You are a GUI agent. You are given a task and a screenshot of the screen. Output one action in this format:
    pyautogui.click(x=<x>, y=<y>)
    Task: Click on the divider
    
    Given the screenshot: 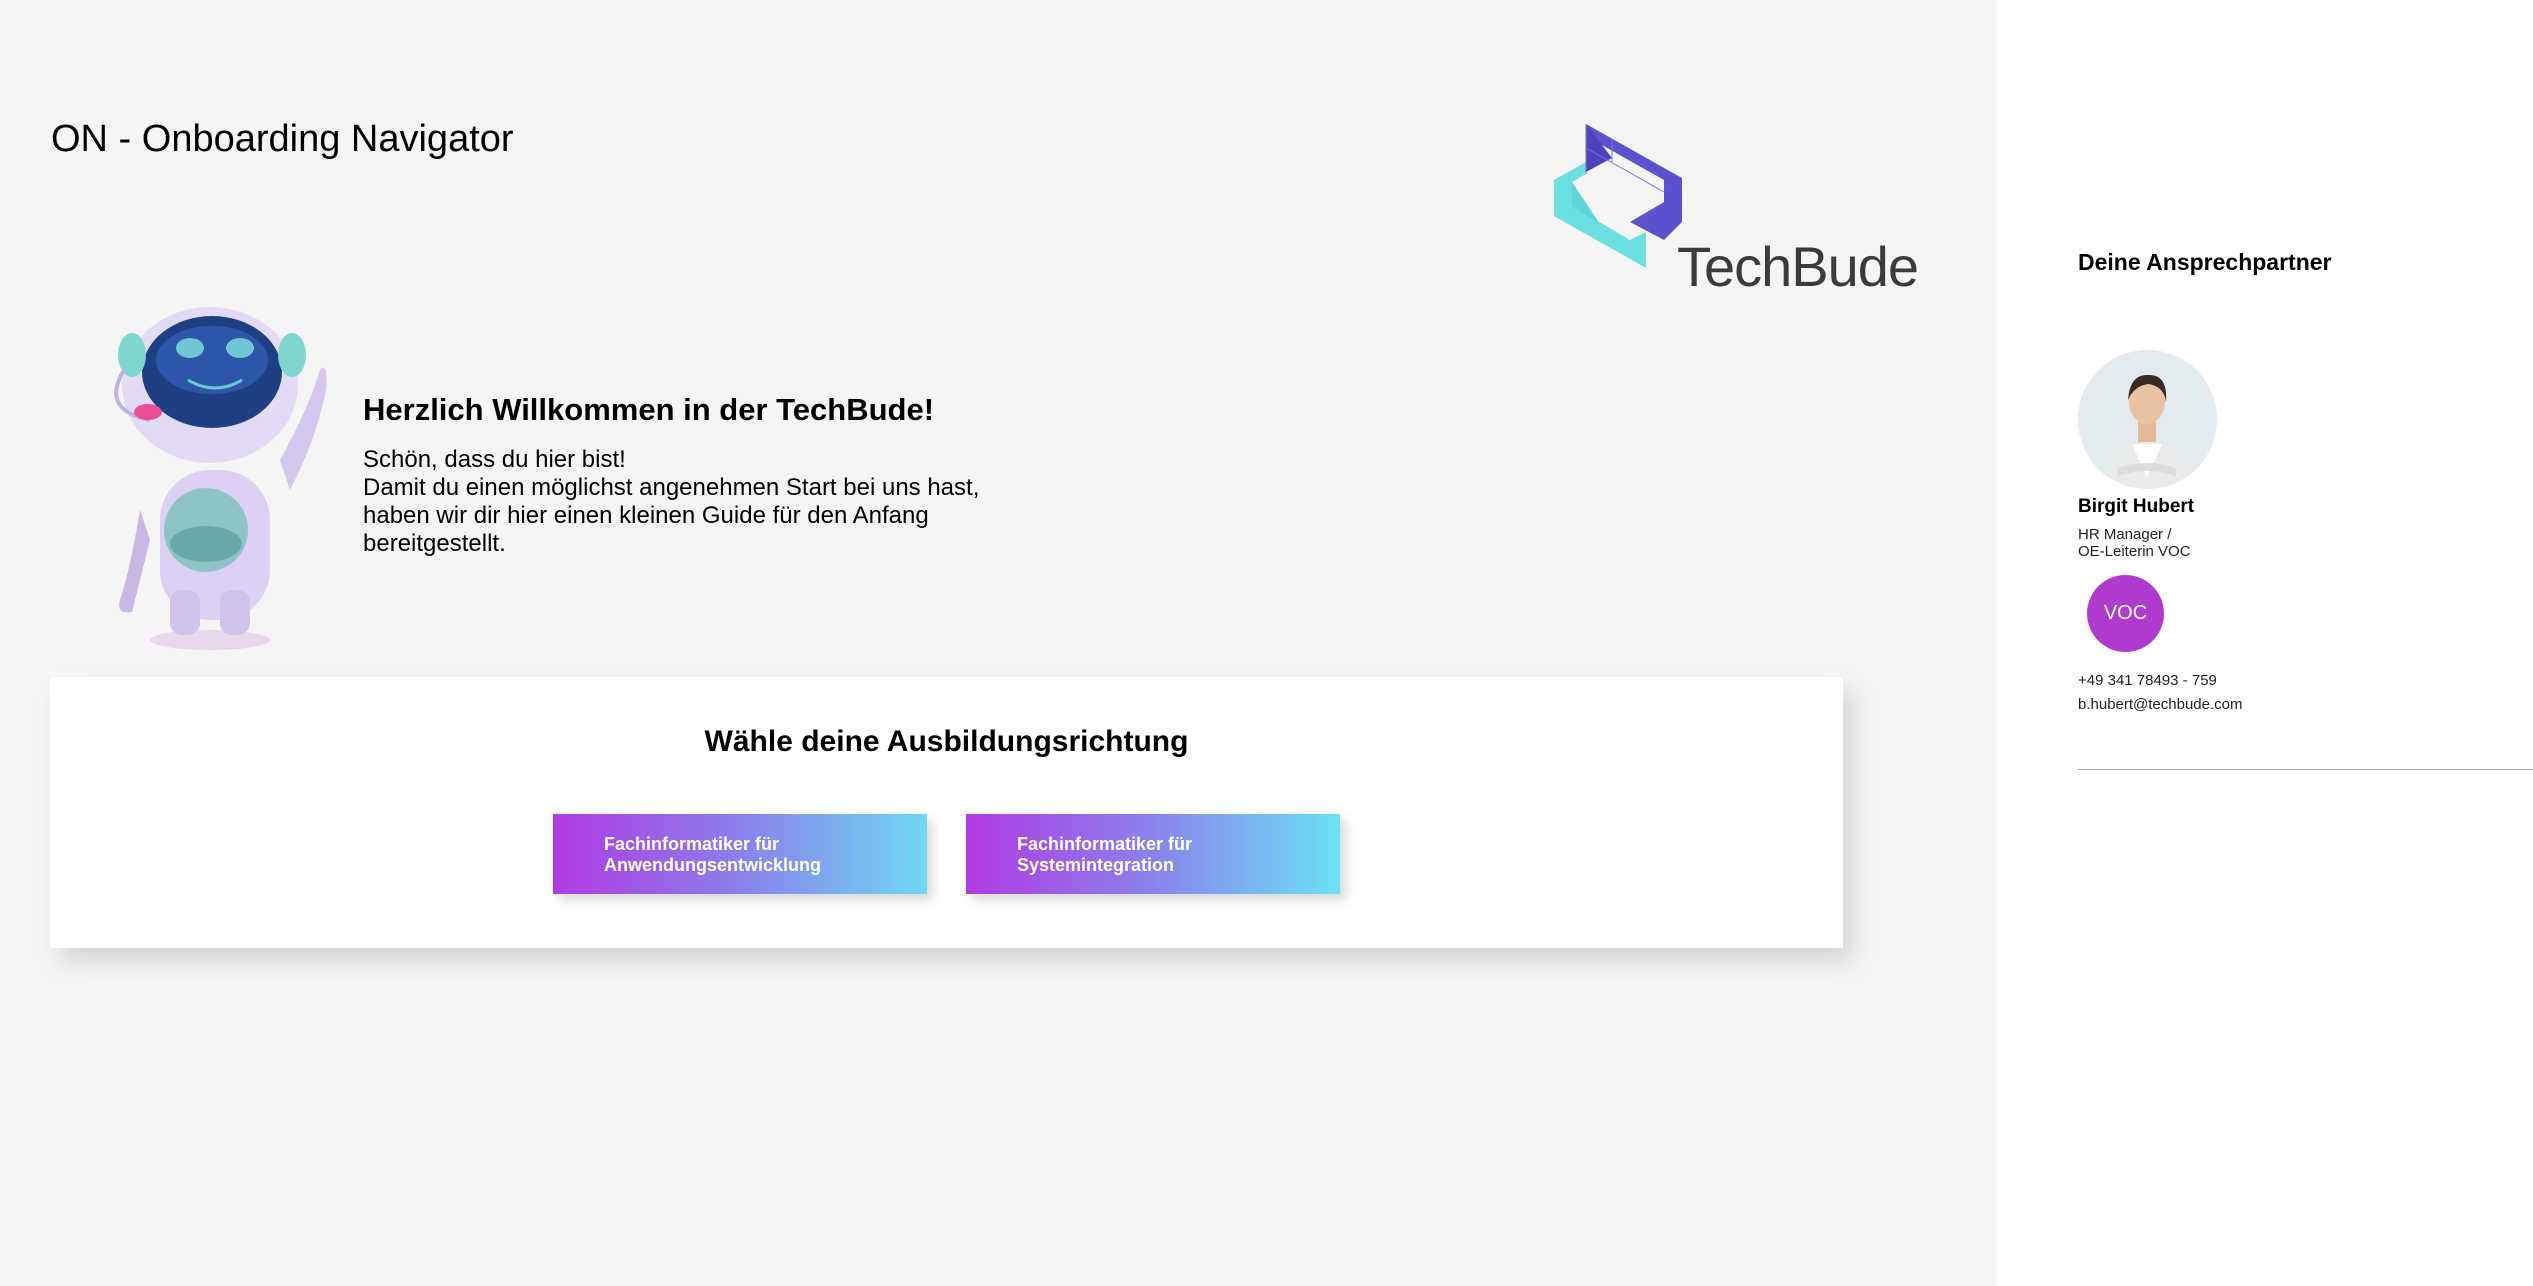 What is the action you would take?
    pyautogui.click(x=2305, y=769)
    